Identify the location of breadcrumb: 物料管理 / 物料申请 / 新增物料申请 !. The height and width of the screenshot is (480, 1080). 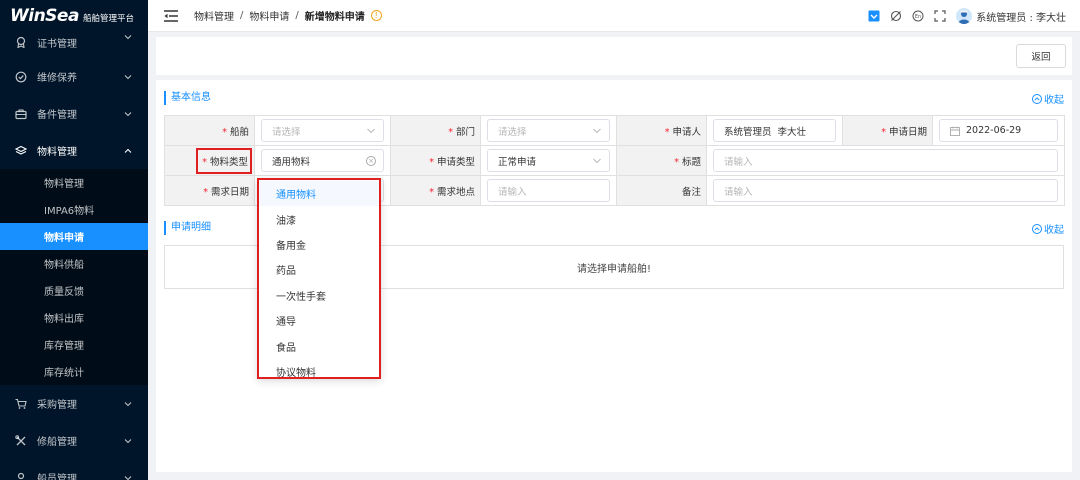
(288, 15).